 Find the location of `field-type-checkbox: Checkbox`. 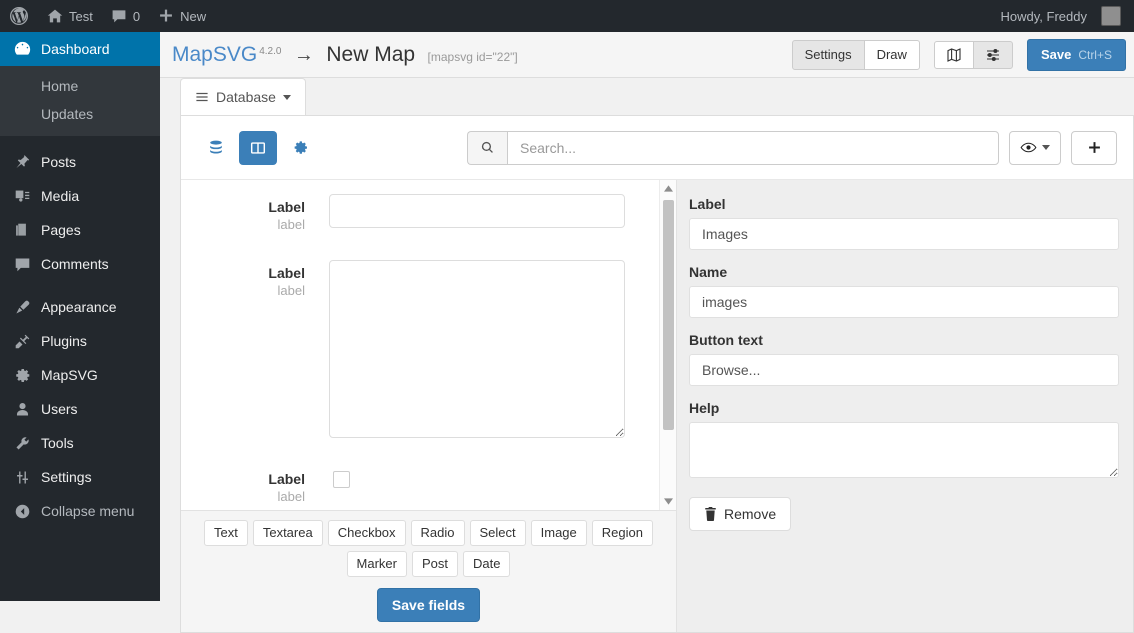

field-type-checkbox: Checkbox is located at coordinates (366, 533).